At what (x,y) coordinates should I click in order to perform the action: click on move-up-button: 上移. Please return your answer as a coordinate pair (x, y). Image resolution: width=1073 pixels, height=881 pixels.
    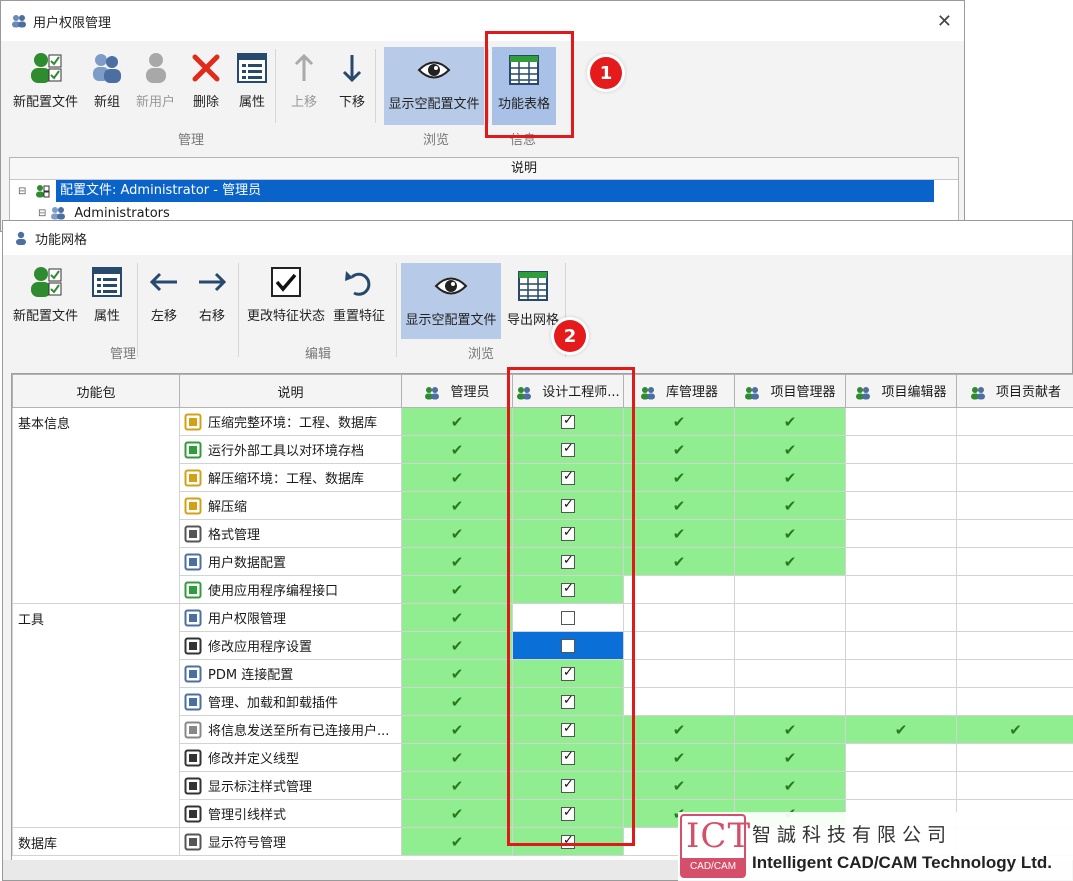
    Looking at the image, I should click on (304, 78).